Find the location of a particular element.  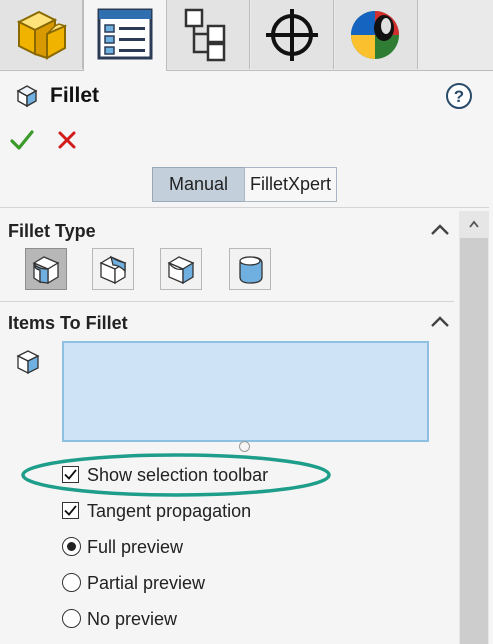

scroll-thumb is located at coordinates (474, 441).